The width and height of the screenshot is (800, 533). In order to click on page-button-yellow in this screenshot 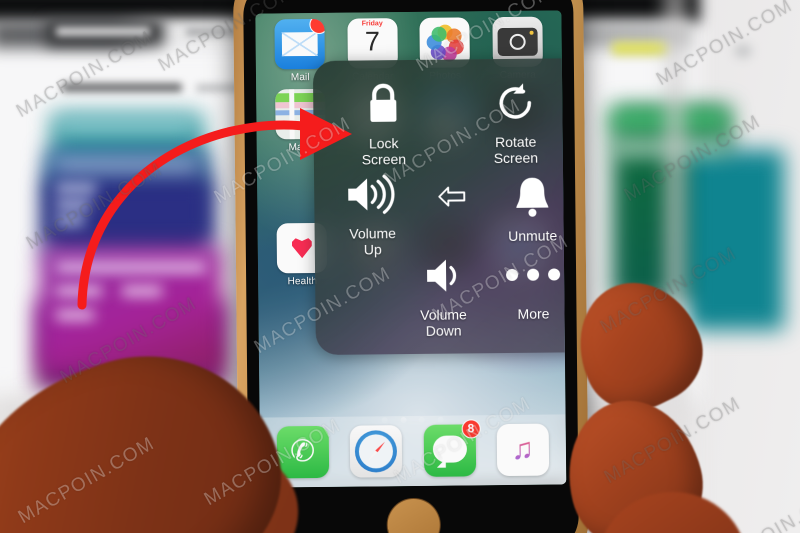, I will do `click(640, 48)`.